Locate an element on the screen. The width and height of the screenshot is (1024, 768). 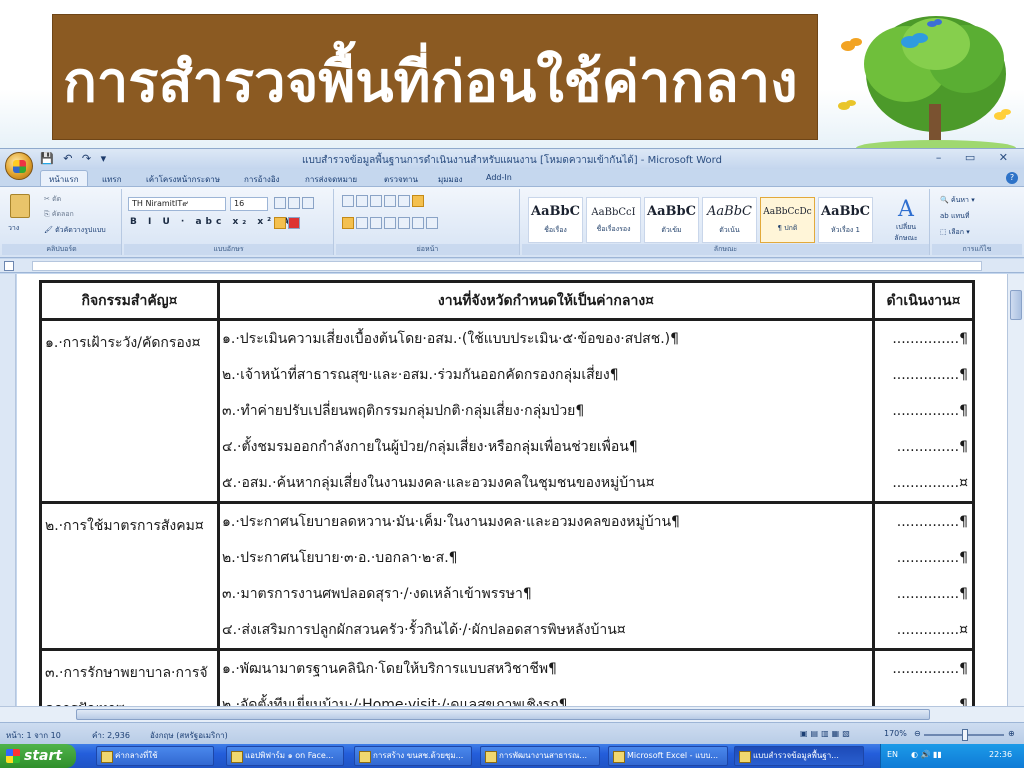
font-size-select: 16 is located at coordinates (249, 204).